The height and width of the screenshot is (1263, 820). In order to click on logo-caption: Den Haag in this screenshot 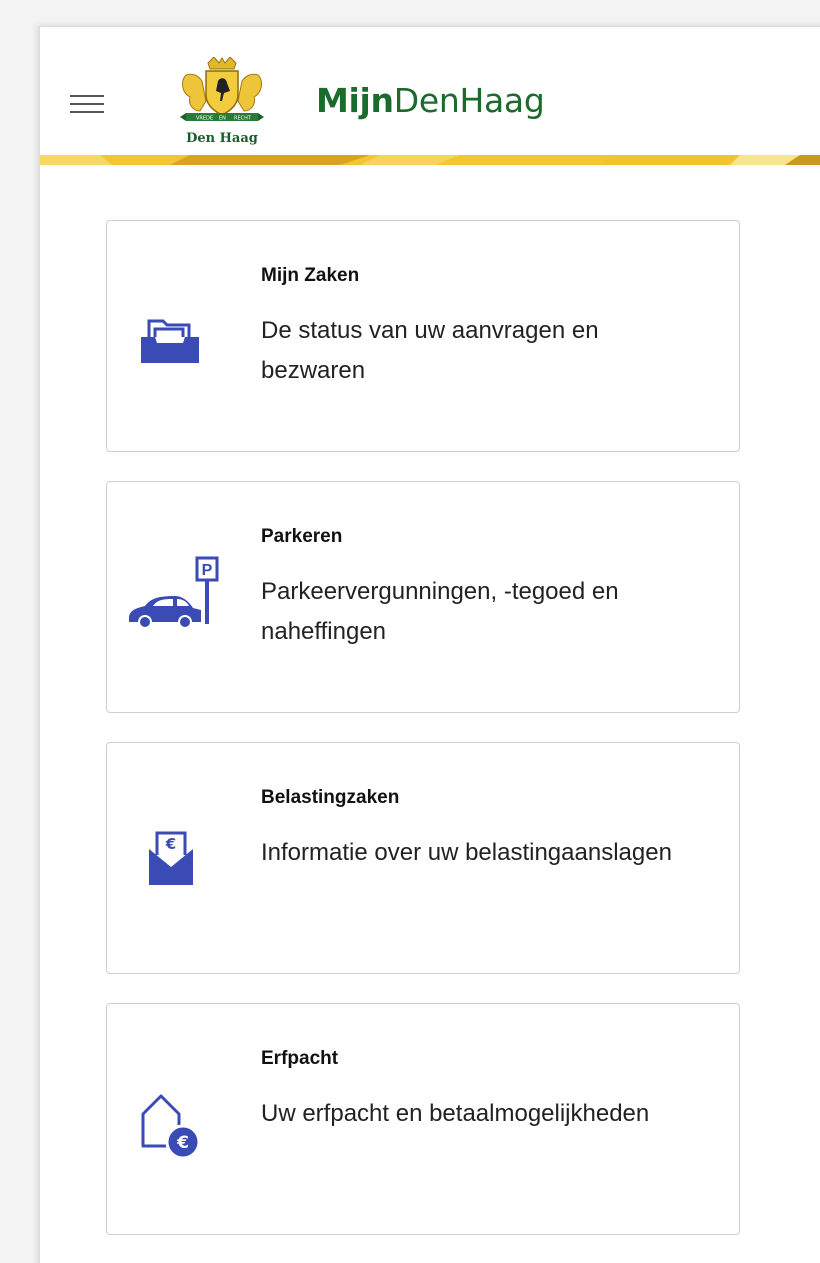, I will do `click(222, 138)`.